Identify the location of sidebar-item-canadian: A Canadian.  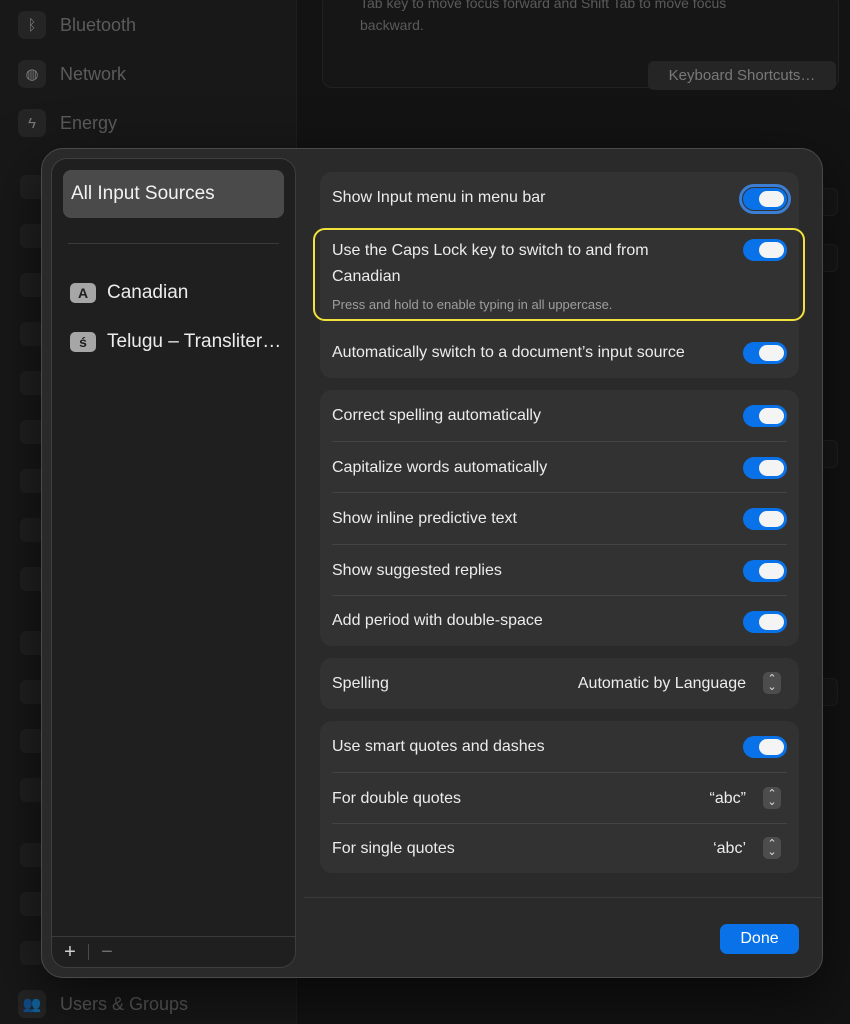
(129, 293).